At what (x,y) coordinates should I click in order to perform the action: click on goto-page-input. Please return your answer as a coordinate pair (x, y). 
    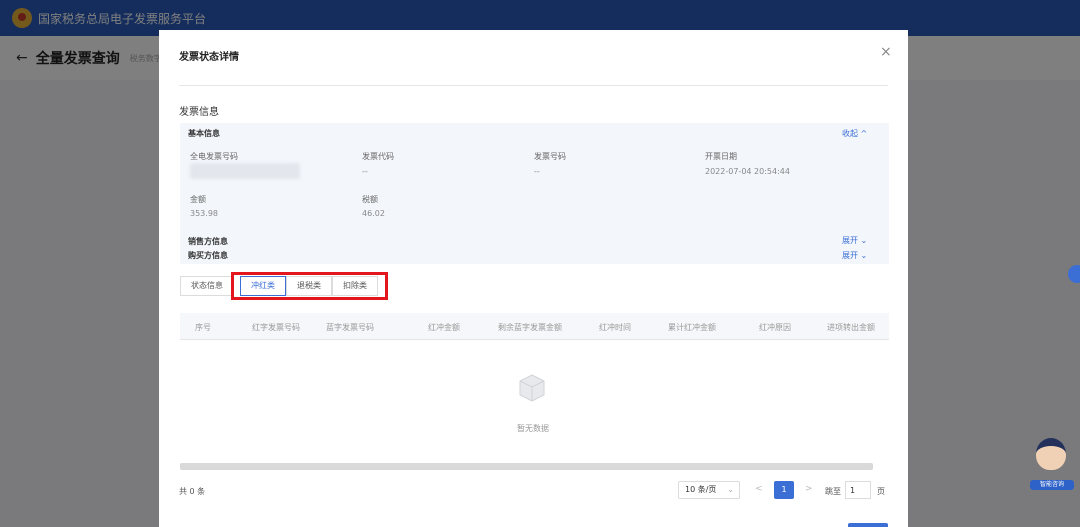
    Looking at the image, I should click on (858, 490).